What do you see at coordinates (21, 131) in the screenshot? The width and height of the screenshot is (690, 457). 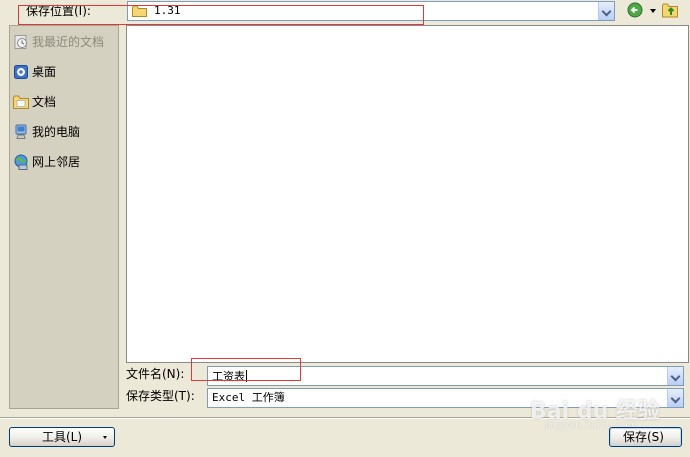 I see `my-computer-icon` at bounding box center [21, 131].